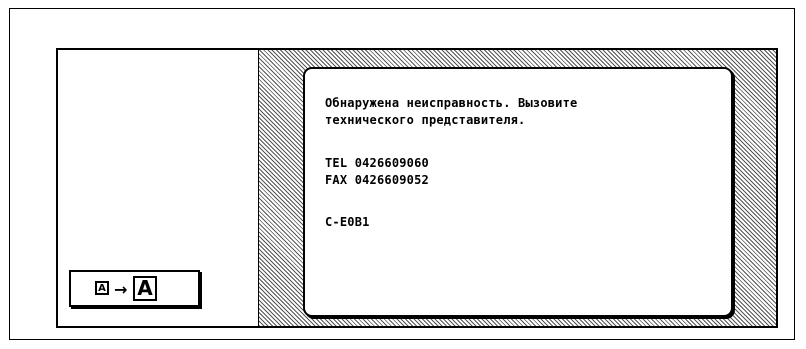 Image resolution: width=806 pixels, height=349 pixels. I want to click on enlarge-display-button: A → A, so click(134, 288).